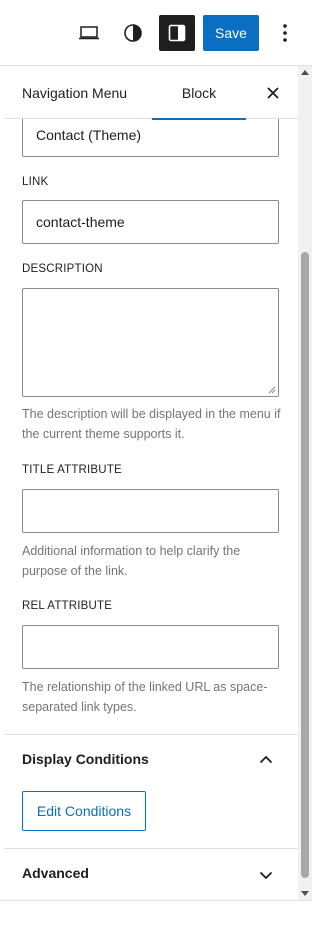 This screenshot has height=927, width=320. What do you see at coordinates (199, 93) in the screenshot?
I see `tab-block: Block` at bounding box center [199, 93].